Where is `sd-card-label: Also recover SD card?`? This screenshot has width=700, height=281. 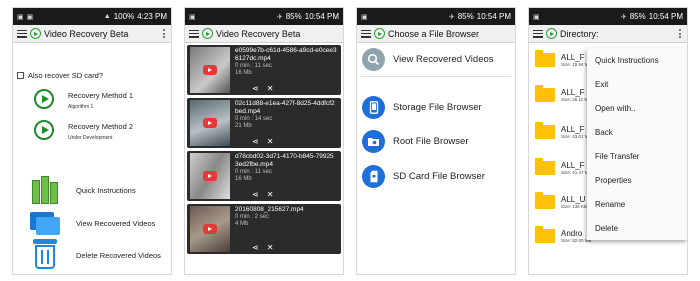
sd-card-label: Also recover SD card? is located at coordinates (66, 75).